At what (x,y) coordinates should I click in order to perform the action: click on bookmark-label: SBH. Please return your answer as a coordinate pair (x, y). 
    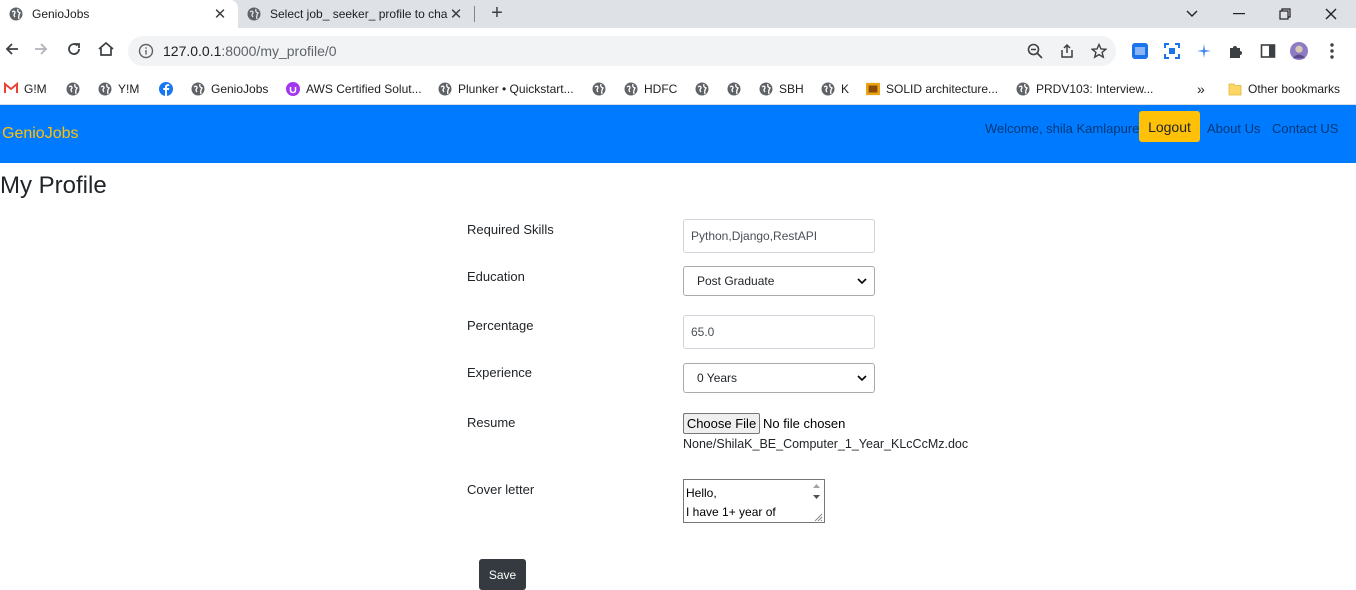
    Looking at the image, I should click on (791, 89).